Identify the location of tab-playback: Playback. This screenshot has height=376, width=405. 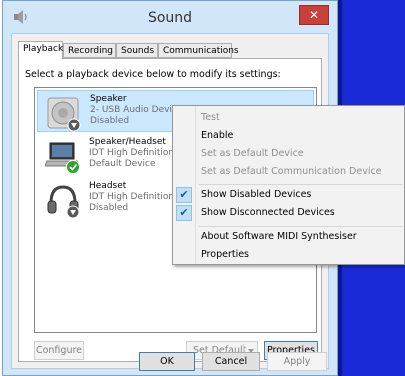
(40, 50).